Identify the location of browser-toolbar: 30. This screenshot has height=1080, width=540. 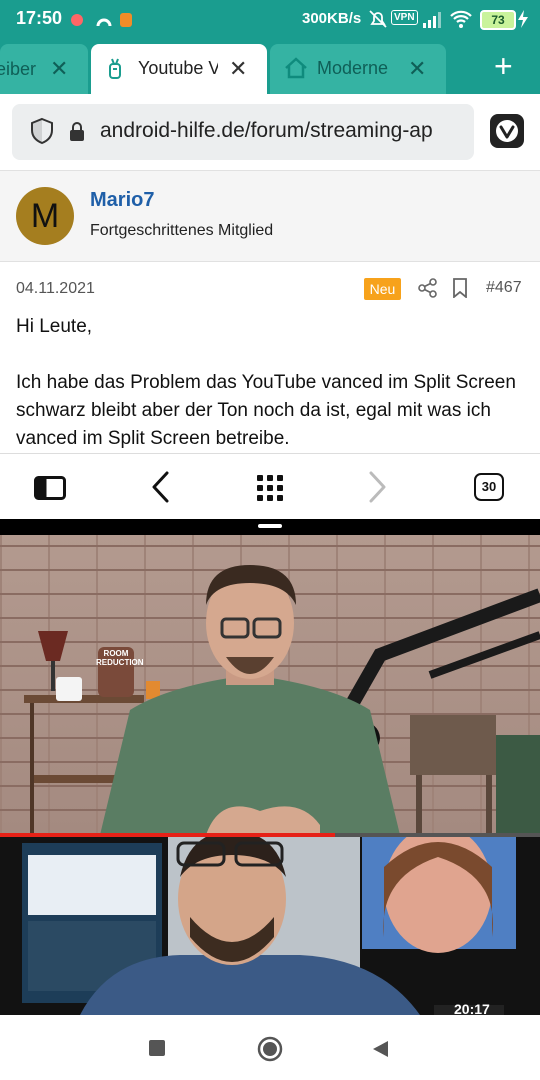
(270, 486).